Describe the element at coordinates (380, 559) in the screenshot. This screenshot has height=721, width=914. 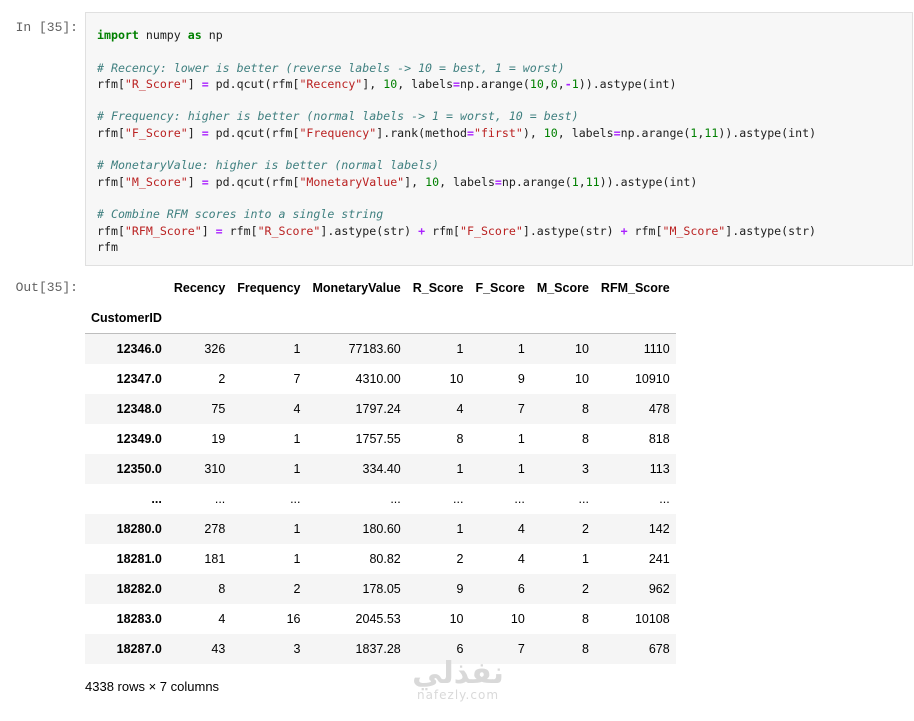
I see `table-row: 18281.0 181 1 80.82 2 4 1 241` at that location.